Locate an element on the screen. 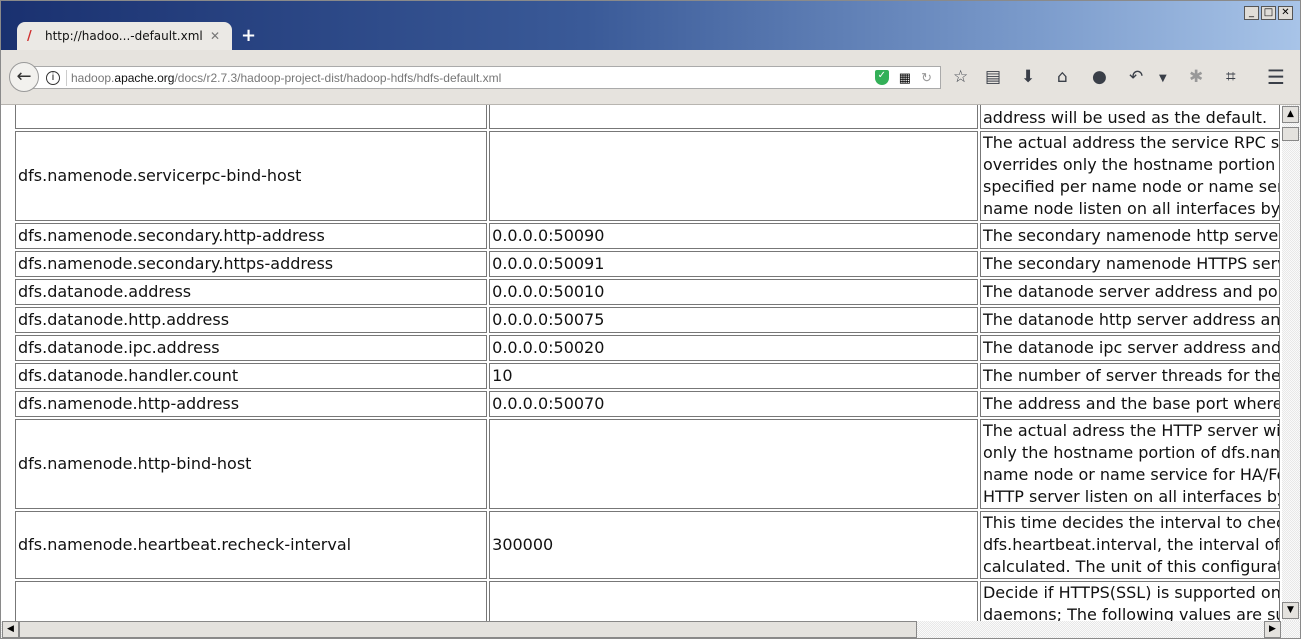 The width and height of the screenshot is (1301, 639). title-bar: _ □ ✕ / http://hadoo...-default.xml ✕ + is located at coordinates (650, 25).